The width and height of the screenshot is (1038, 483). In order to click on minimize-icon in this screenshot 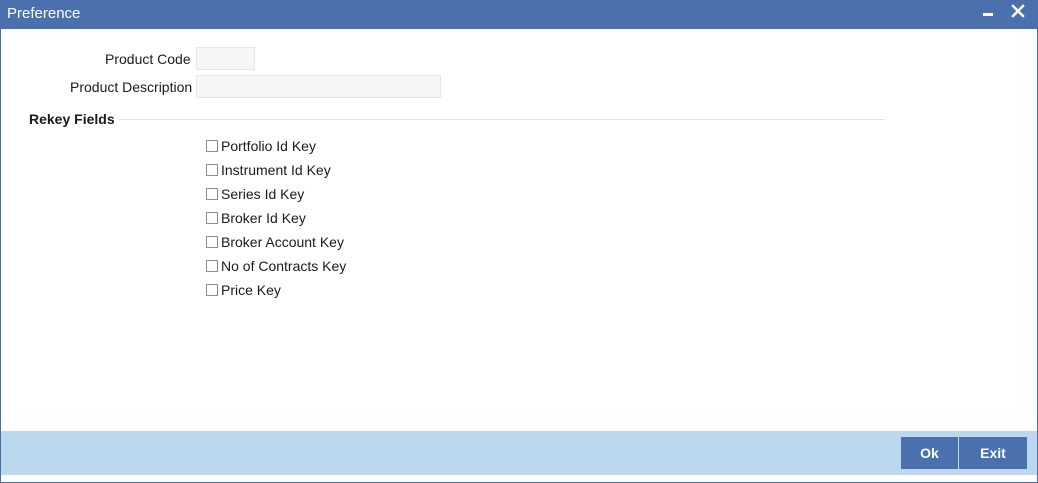, I will do `click(988, 14)`.